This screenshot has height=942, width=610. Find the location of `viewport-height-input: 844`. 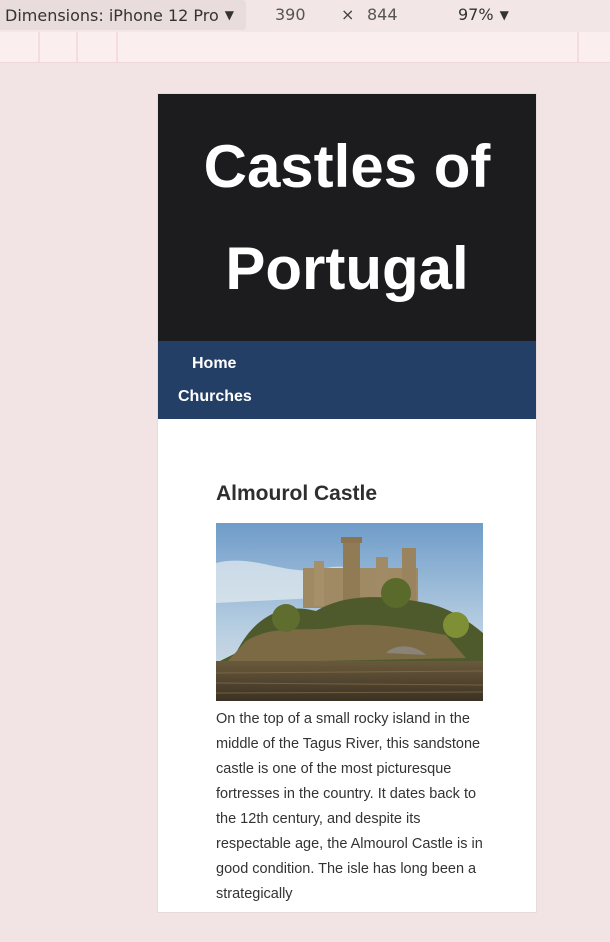

viewport-height-input: 844 is located at coordinates (382, 14).